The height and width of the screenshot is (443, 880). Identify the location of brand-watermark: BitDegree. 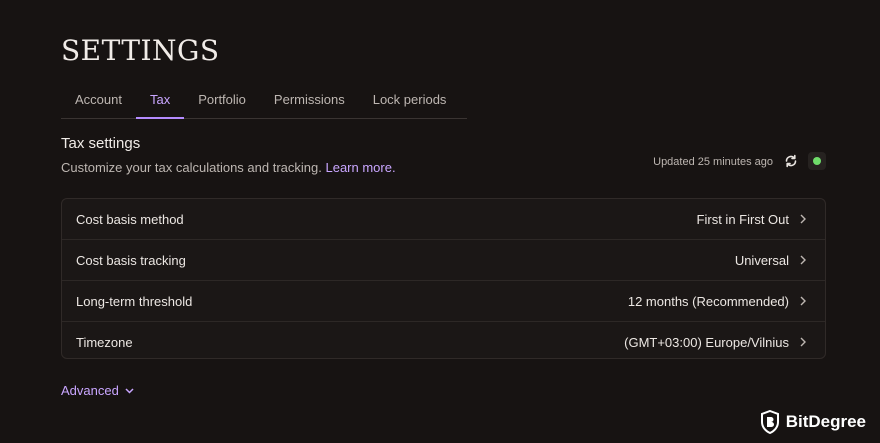
(813, 422).